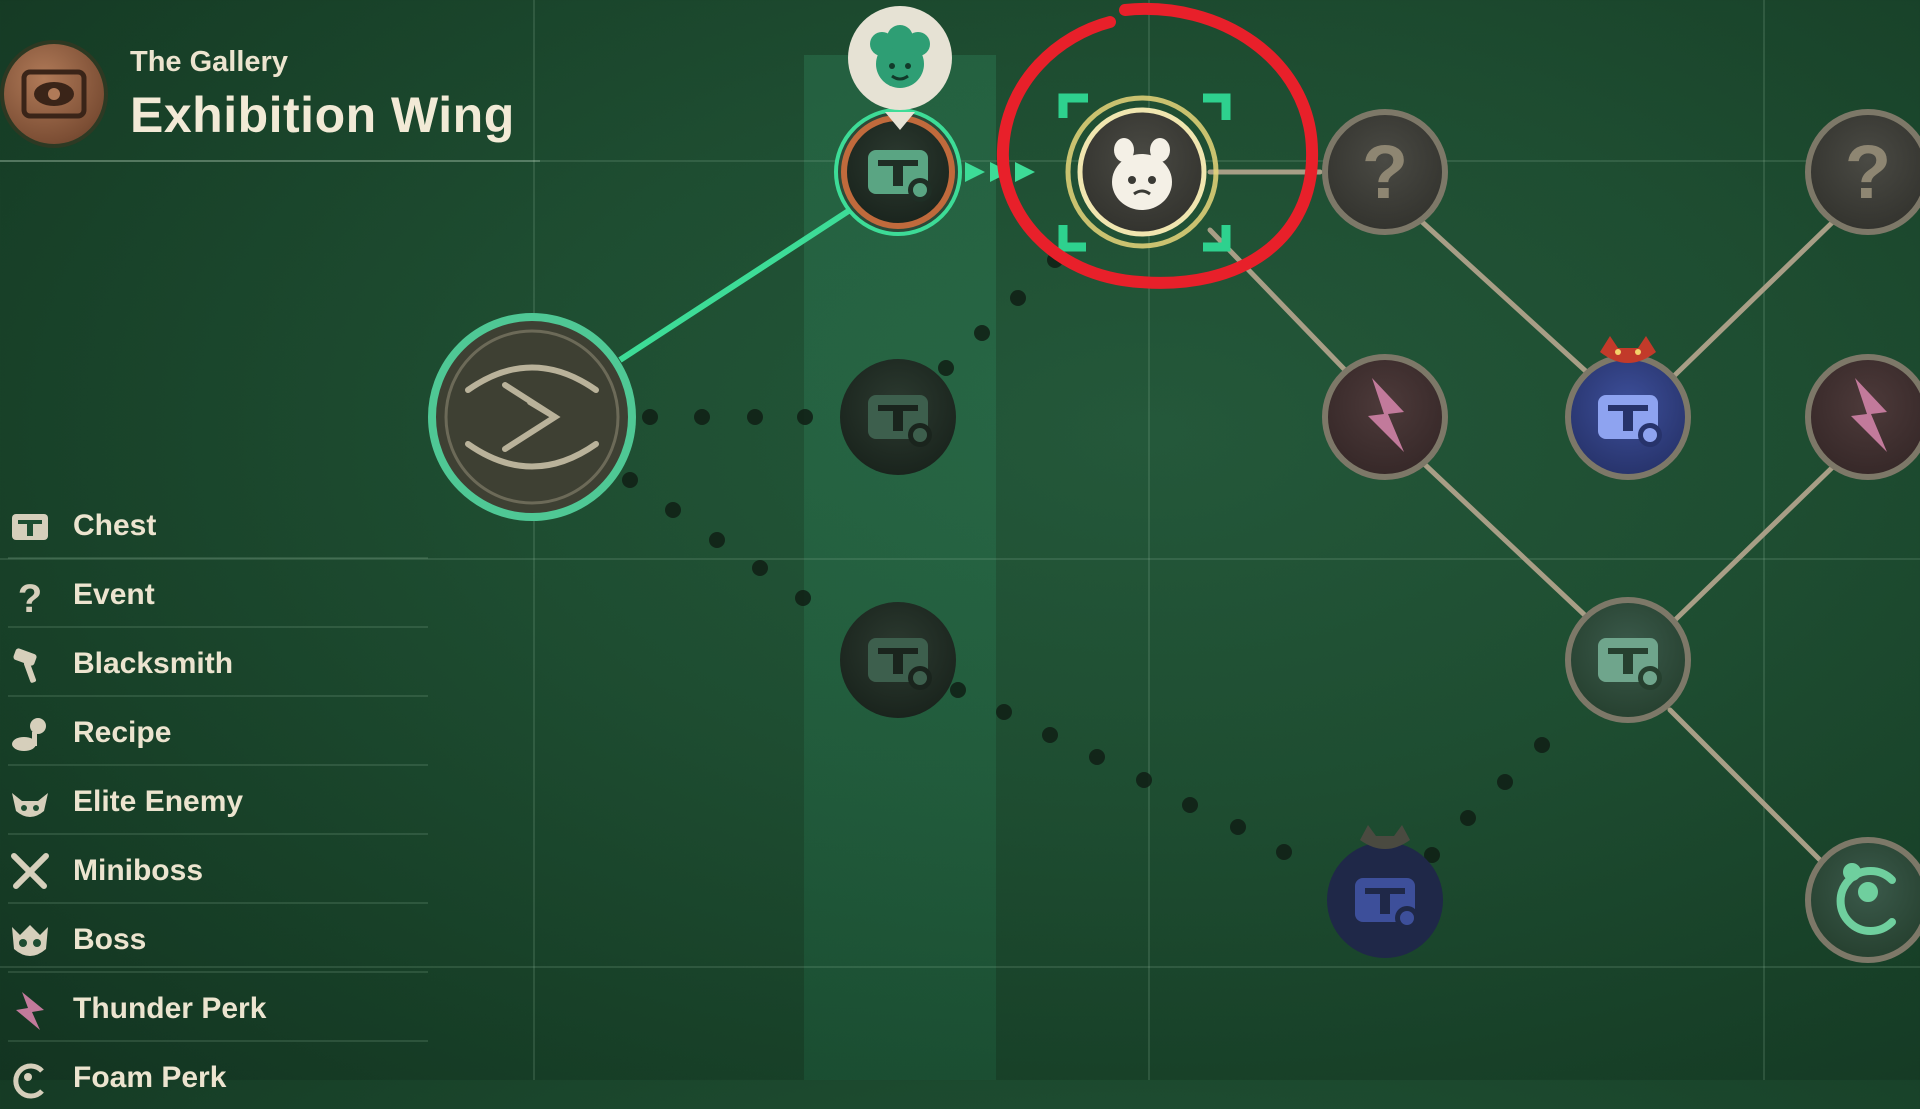 The width and height of the screenshot is (1920, 1109). Describe the element at coordinates (218, 528) in the screenshot. I see `legend-item-chest: Chest` at that location.